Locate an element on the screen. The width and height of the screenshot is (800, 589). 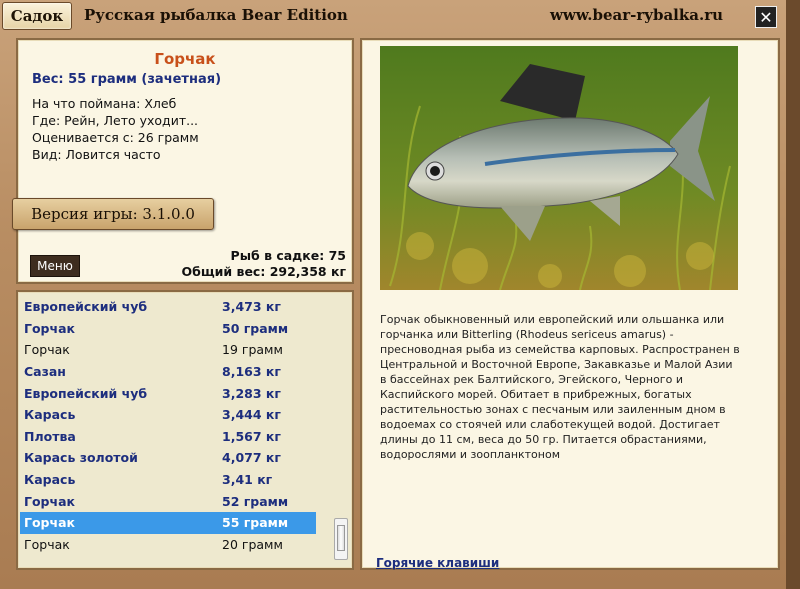
catch-fish-weight: 19 грамм is located at coordinates (252, 350).